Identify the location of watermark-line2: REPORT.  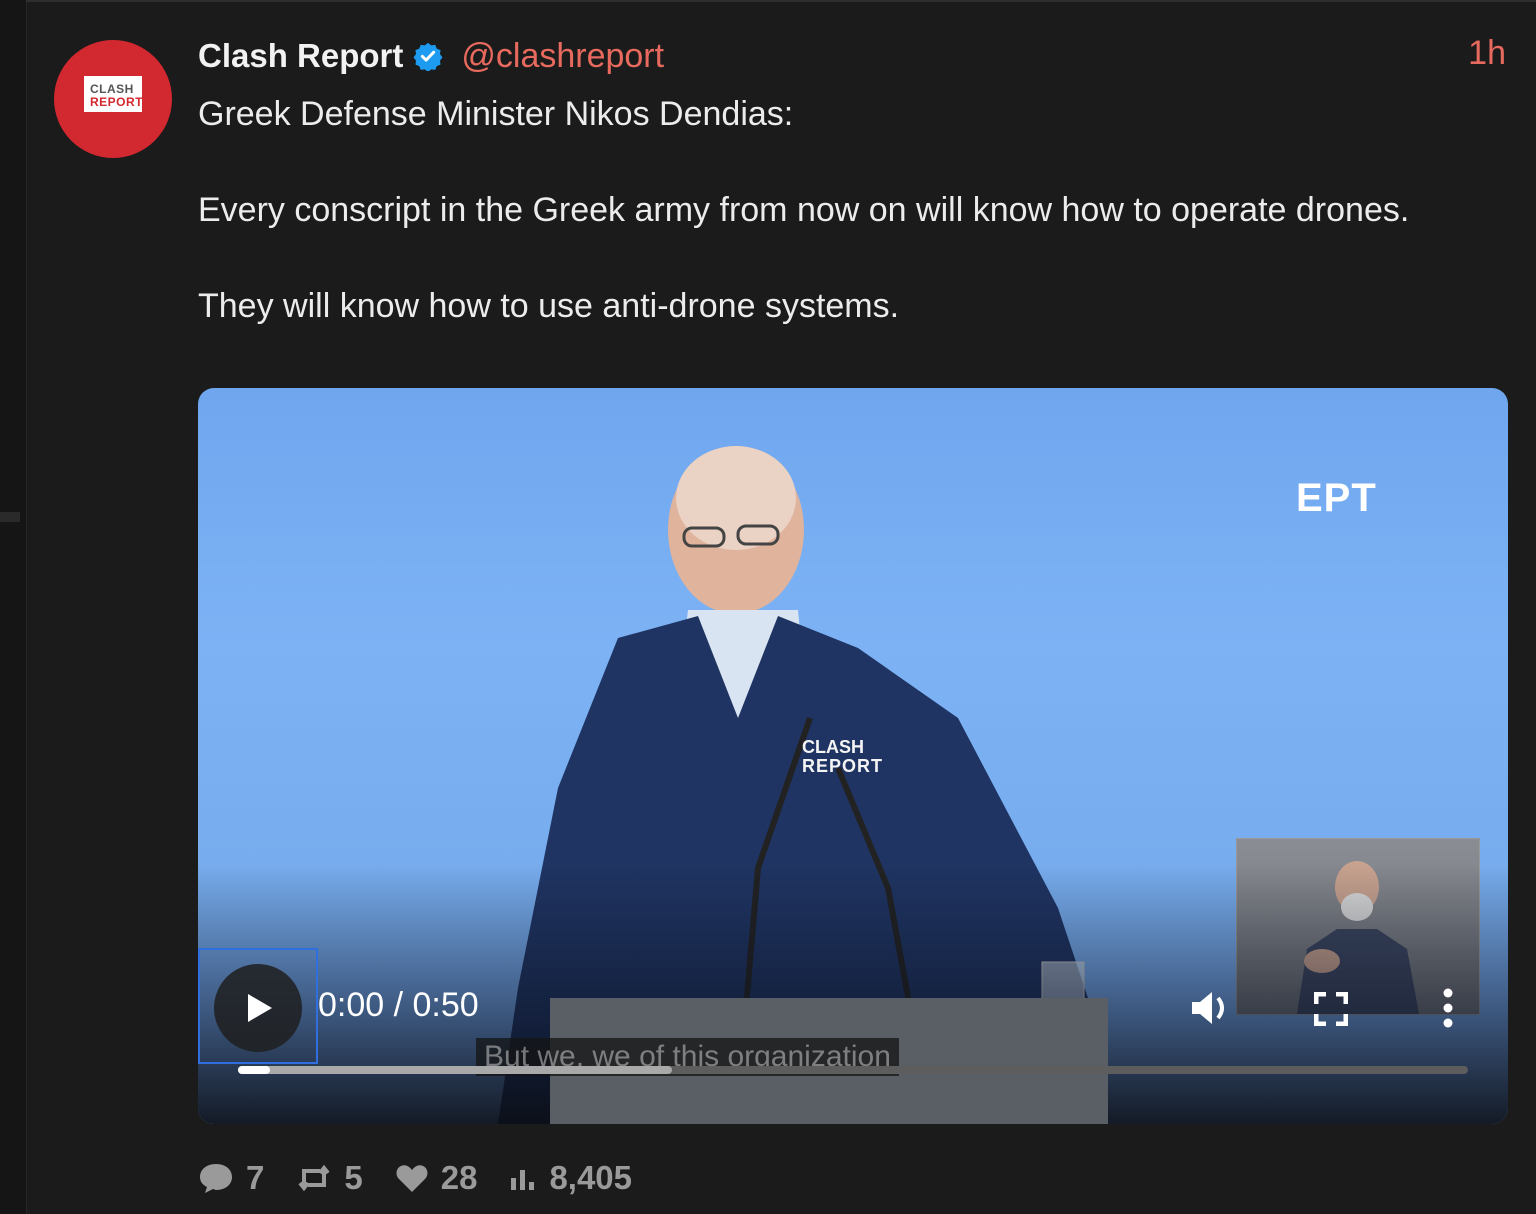
(843, 766).